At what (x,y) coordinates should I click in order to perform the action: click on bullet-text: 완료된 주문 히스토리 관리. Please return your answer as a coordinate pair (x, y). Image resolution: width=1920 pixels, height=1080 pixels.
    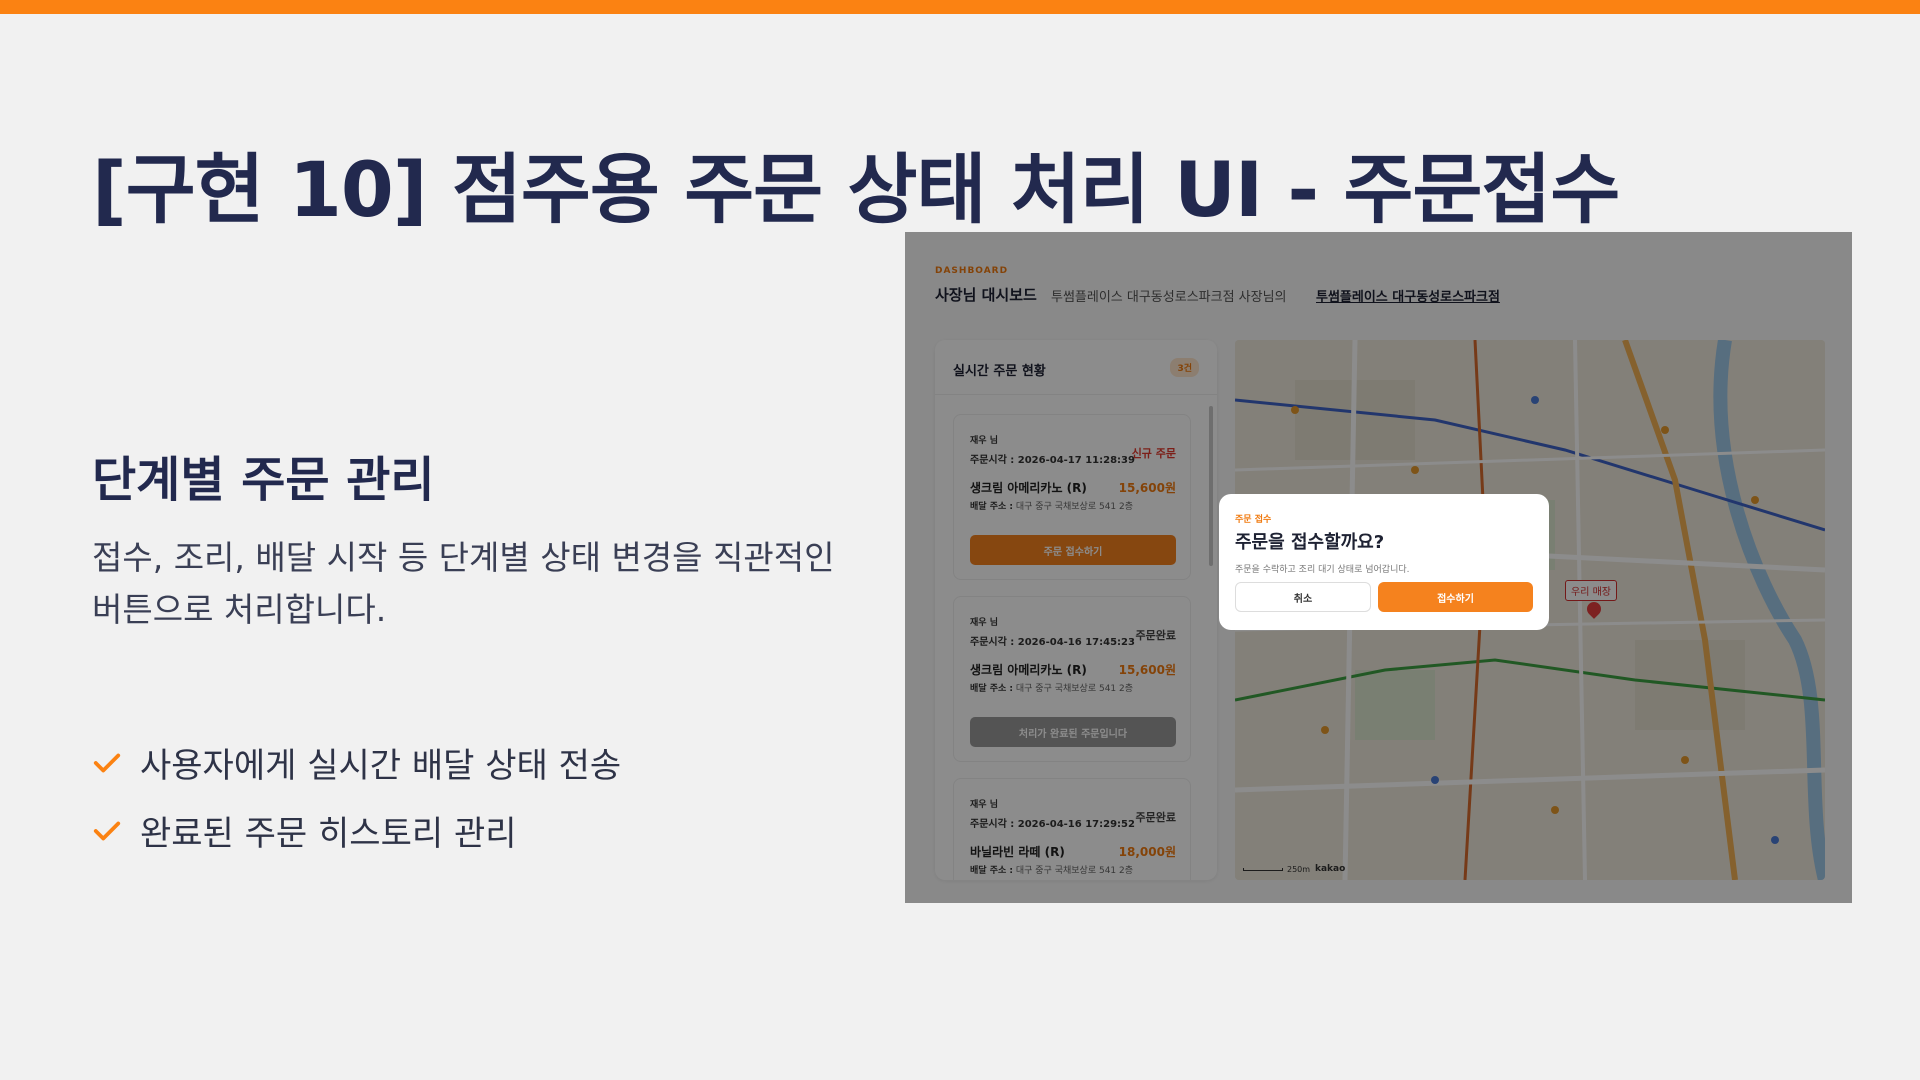
    Looking at the image, I should click on (328, 834).